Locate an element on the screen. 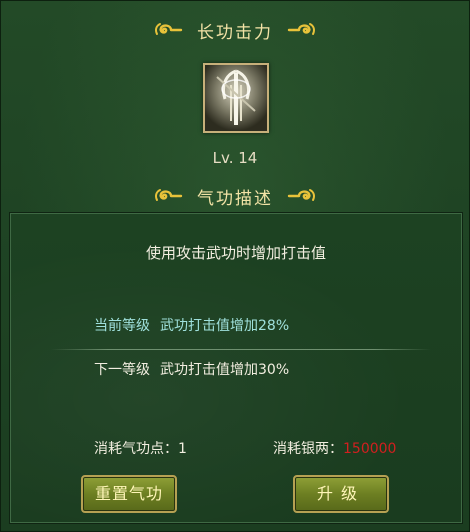 Image resolution: width=470 pixels, height=532 pixels. upgrade-button: 升级 is located at coordinates (341, 494).